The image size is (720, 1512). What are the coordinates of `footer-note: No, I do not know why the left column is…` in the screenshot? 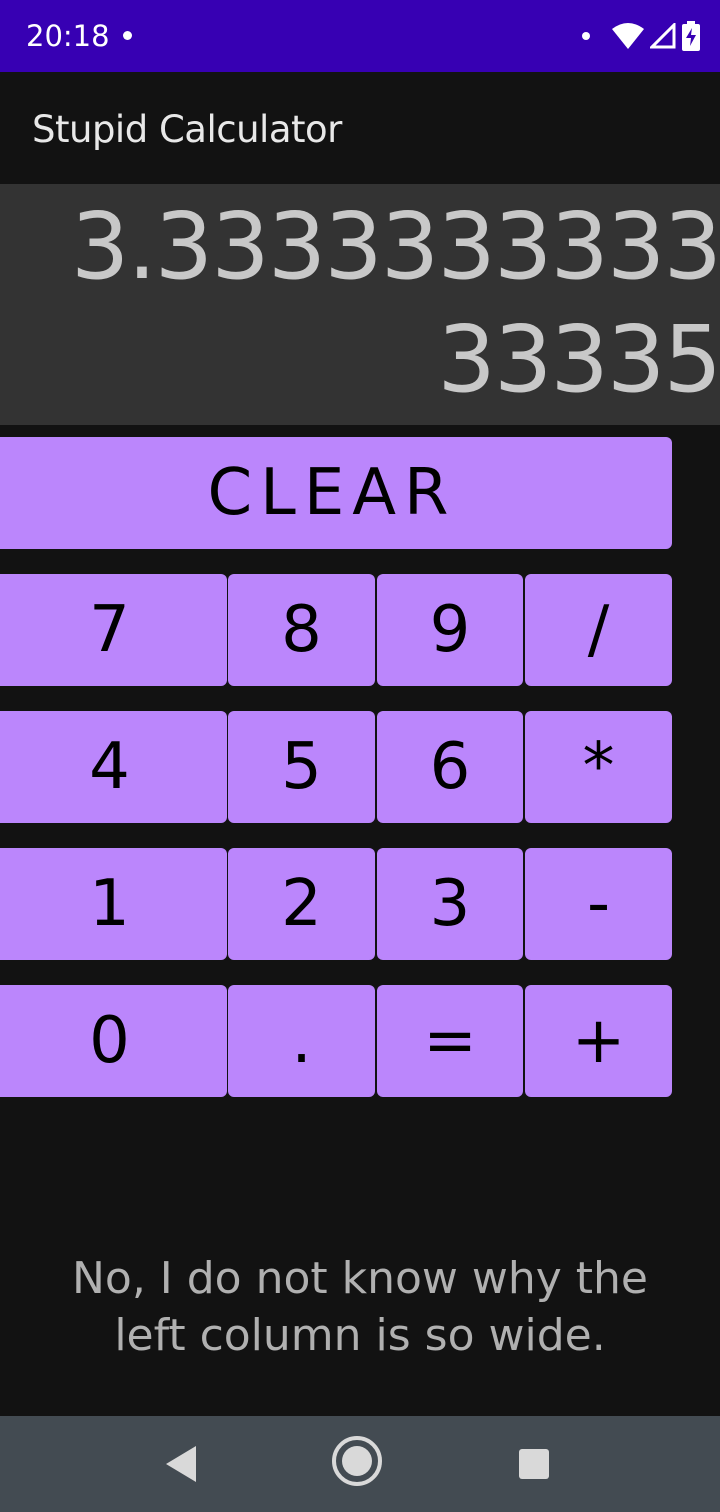 It's located at (360, 1307).